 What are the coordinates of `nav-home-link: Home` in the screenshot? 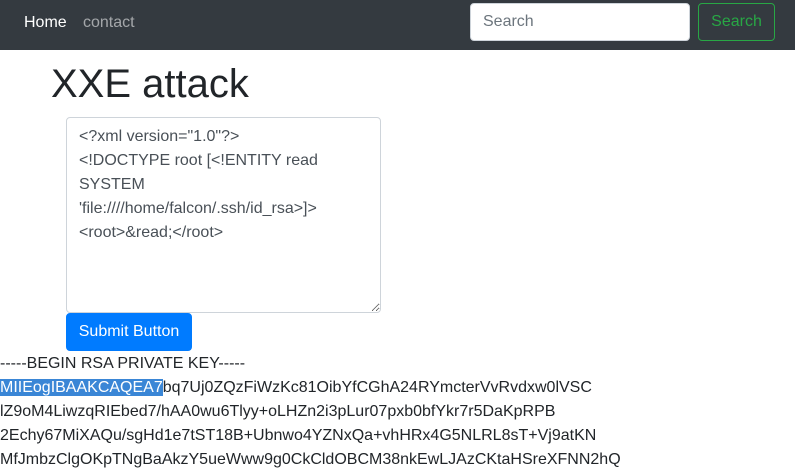 It's located at (45, 23).